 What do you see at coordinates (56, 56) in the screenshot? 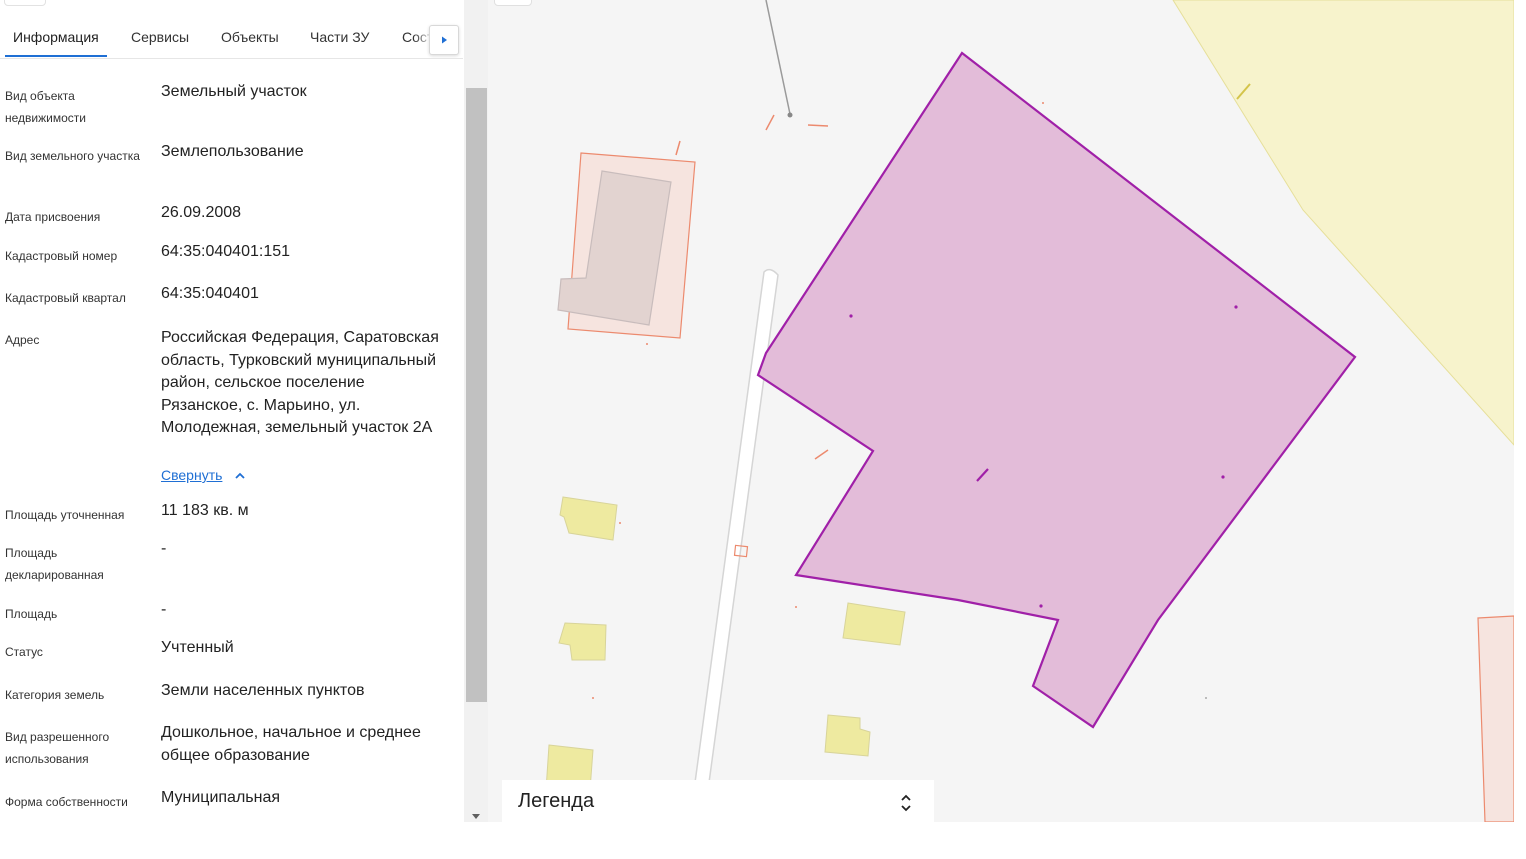
I see `active-tab-indicator` at bounding box center [56, 56].